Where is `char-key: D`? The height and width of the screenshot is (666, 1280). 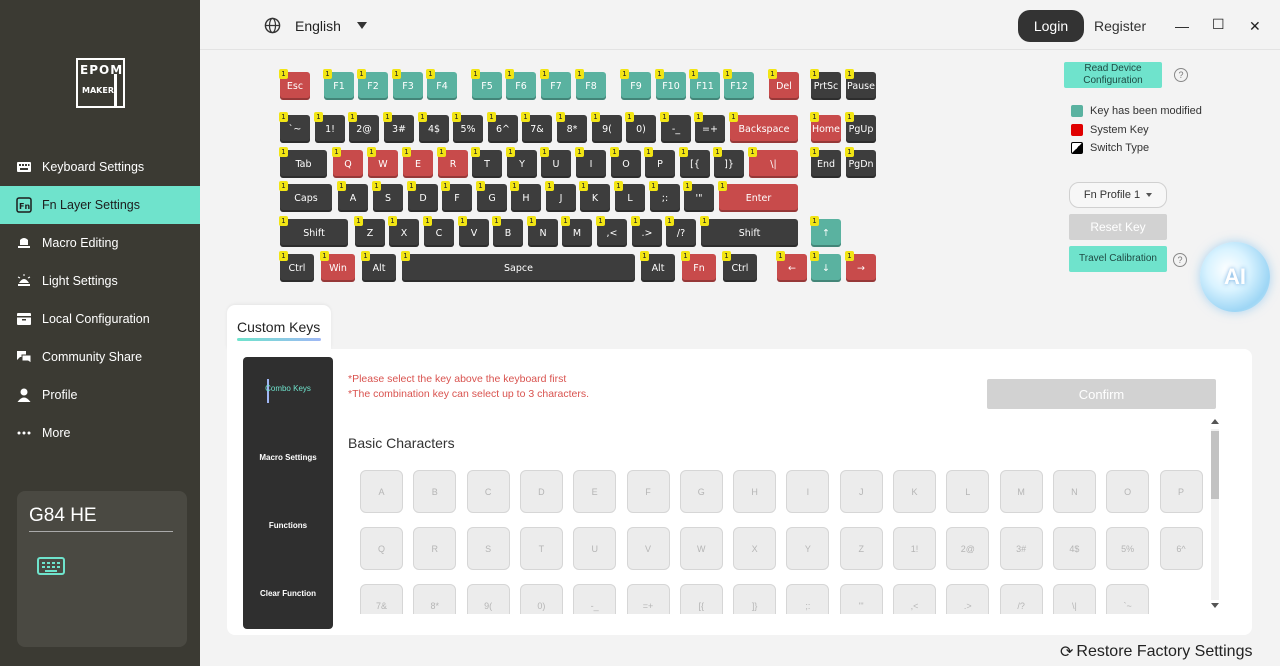
char-key: D is located at coordinates (541, 491).